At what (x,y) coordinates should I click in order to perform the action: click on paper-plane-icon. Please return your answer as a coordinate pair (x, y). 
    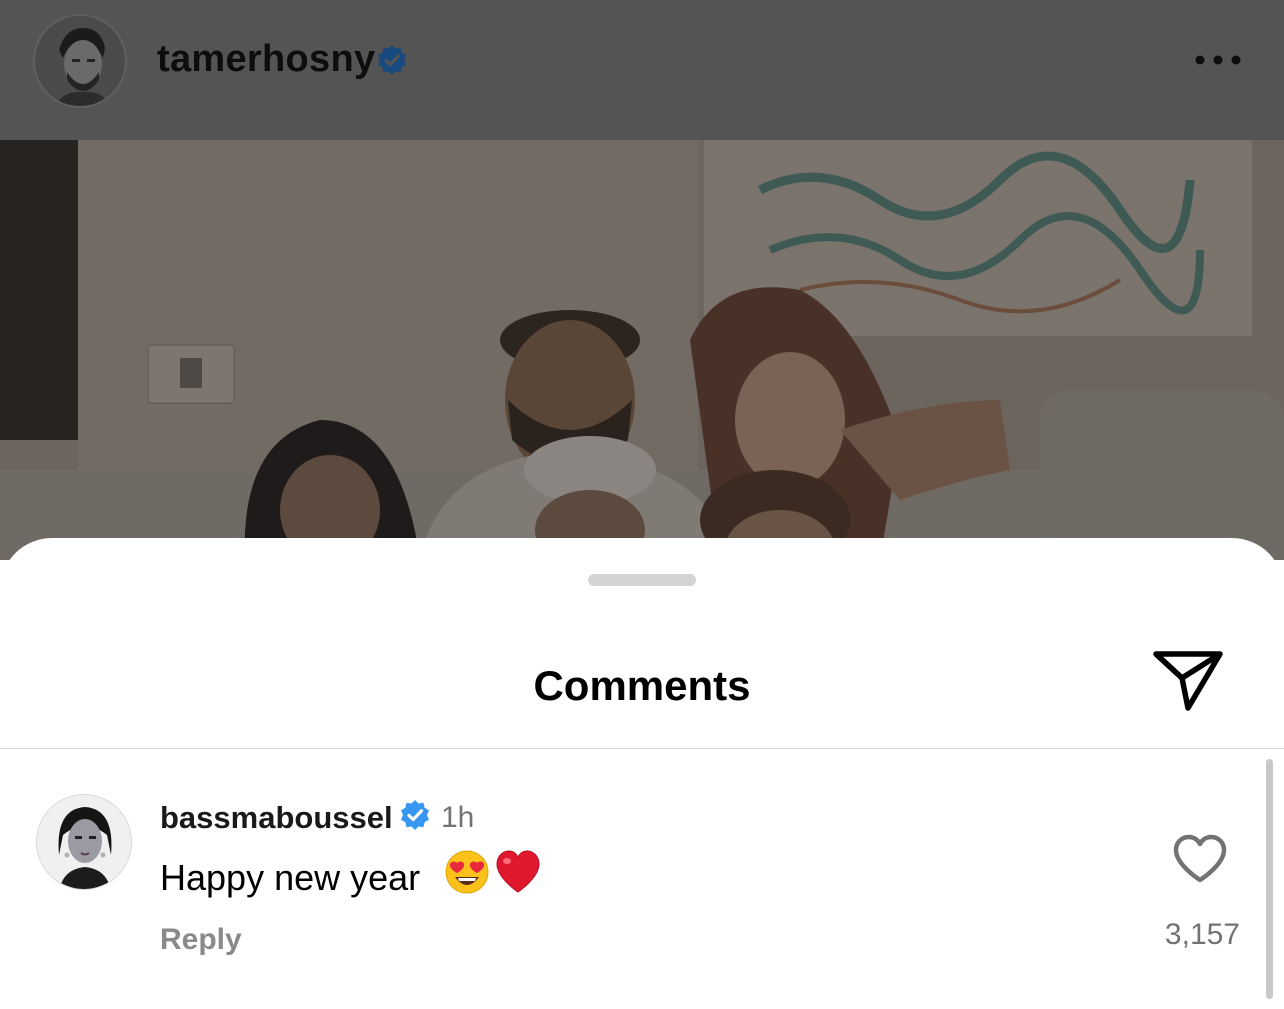
    Looking at the image, I should click on (1188, 681).